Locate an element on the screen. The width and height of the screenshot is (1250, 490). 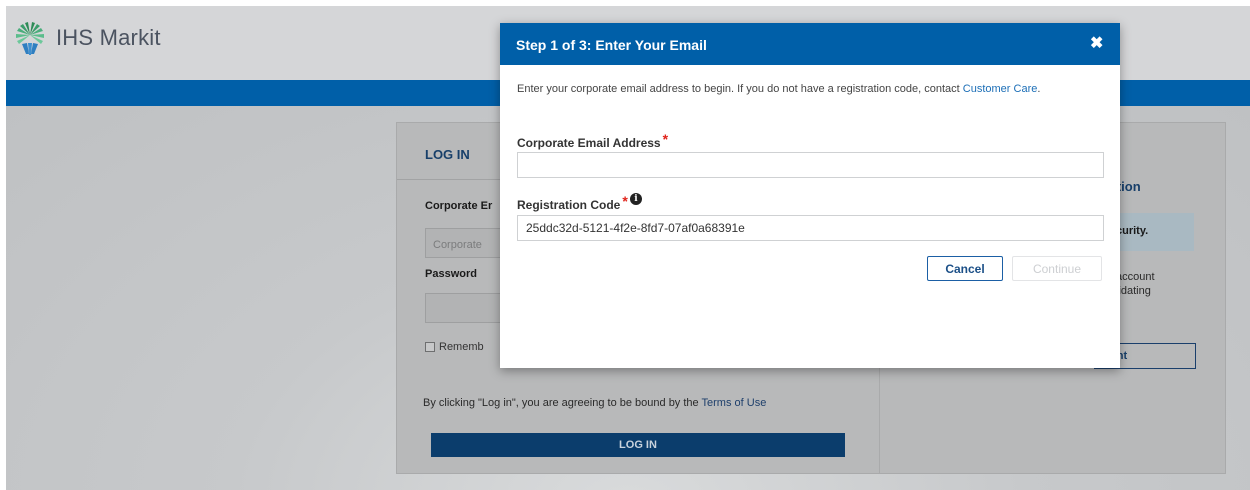
code-label-text: Registration Code is located at coordinates (569, 205).